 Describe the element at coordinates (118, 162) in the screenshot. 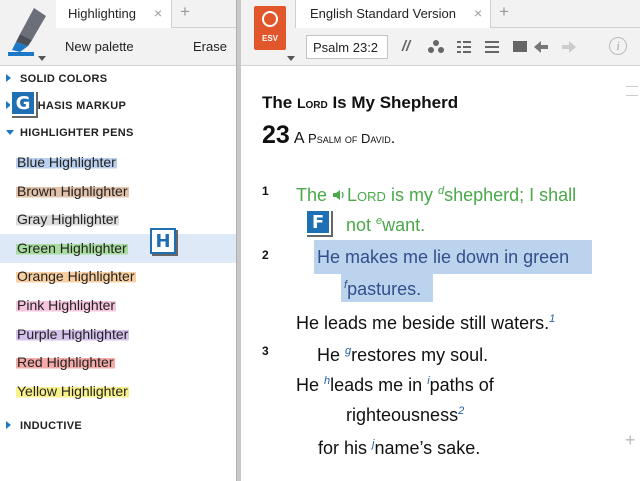

I see `pen-item-blue-highlighter: Blue Highlighter` at that location.